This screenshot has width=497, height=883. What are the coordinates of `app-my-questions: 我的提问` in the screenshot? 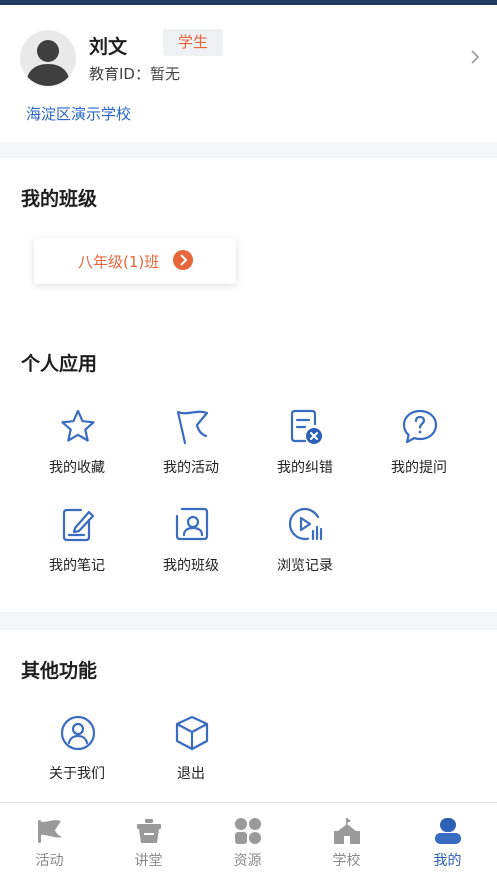 It's located at (419, 443).